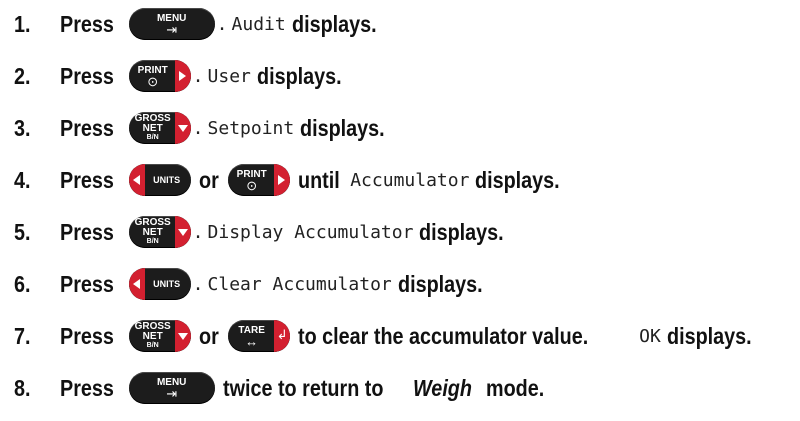  What do you see at coordinates (443, 387) in the screenshot?
I see `mode-name: Weigh` at bounding box center [443, 387].